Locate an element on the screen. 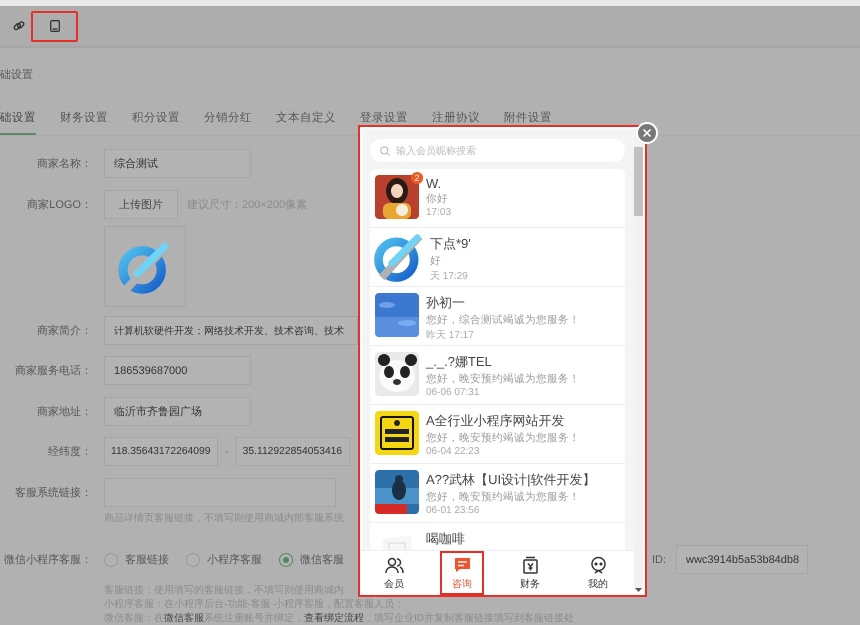  message-time: 昨天 17:17 is located at coordinates (450, 335).